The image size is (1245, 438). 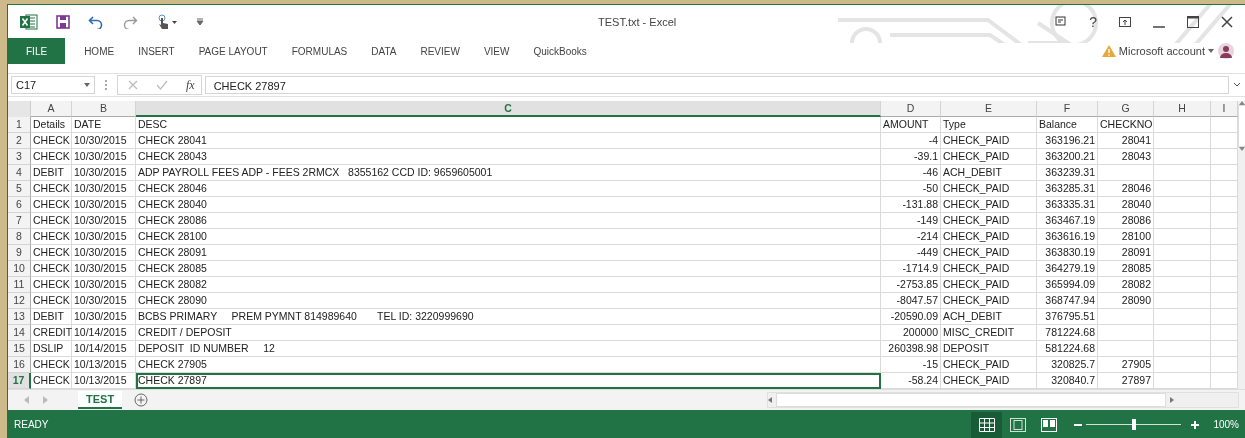 I want to click on ribbon-tab: VIEW, so click(x=496, y=51).